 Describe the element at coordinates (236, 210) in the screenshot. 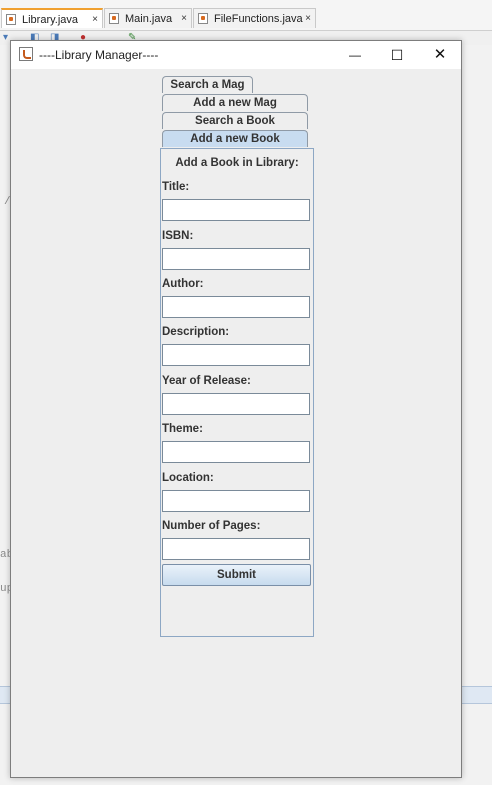

I see `title-field` at that location.